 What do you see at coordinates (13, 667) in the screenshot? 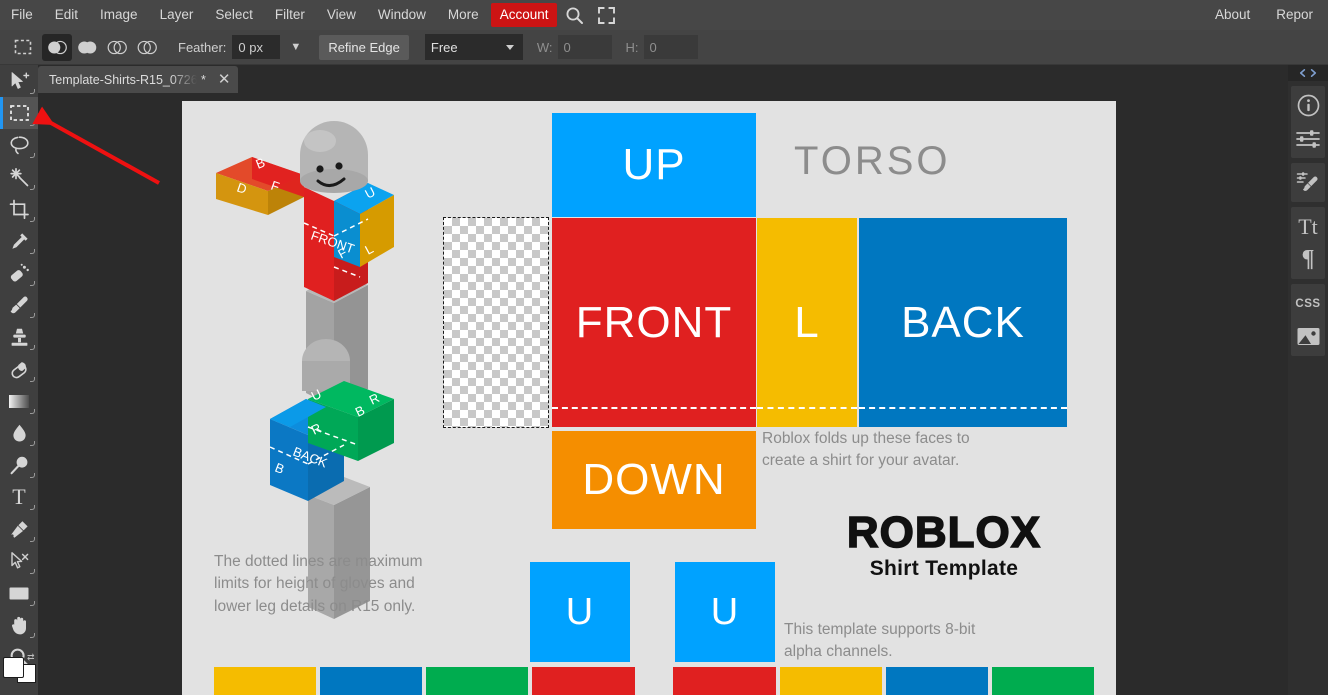
I see `foreground-color-swatch` at bounding box center [13, 667].